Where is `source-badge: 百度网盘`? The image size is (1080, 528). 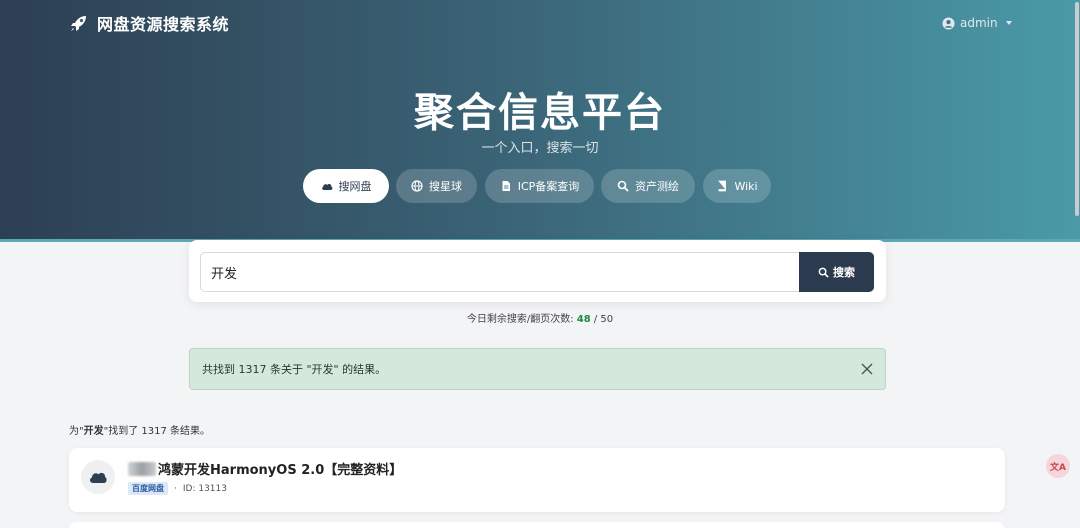
source-badge: 百度网盘 is located at coordinates (148, 488).